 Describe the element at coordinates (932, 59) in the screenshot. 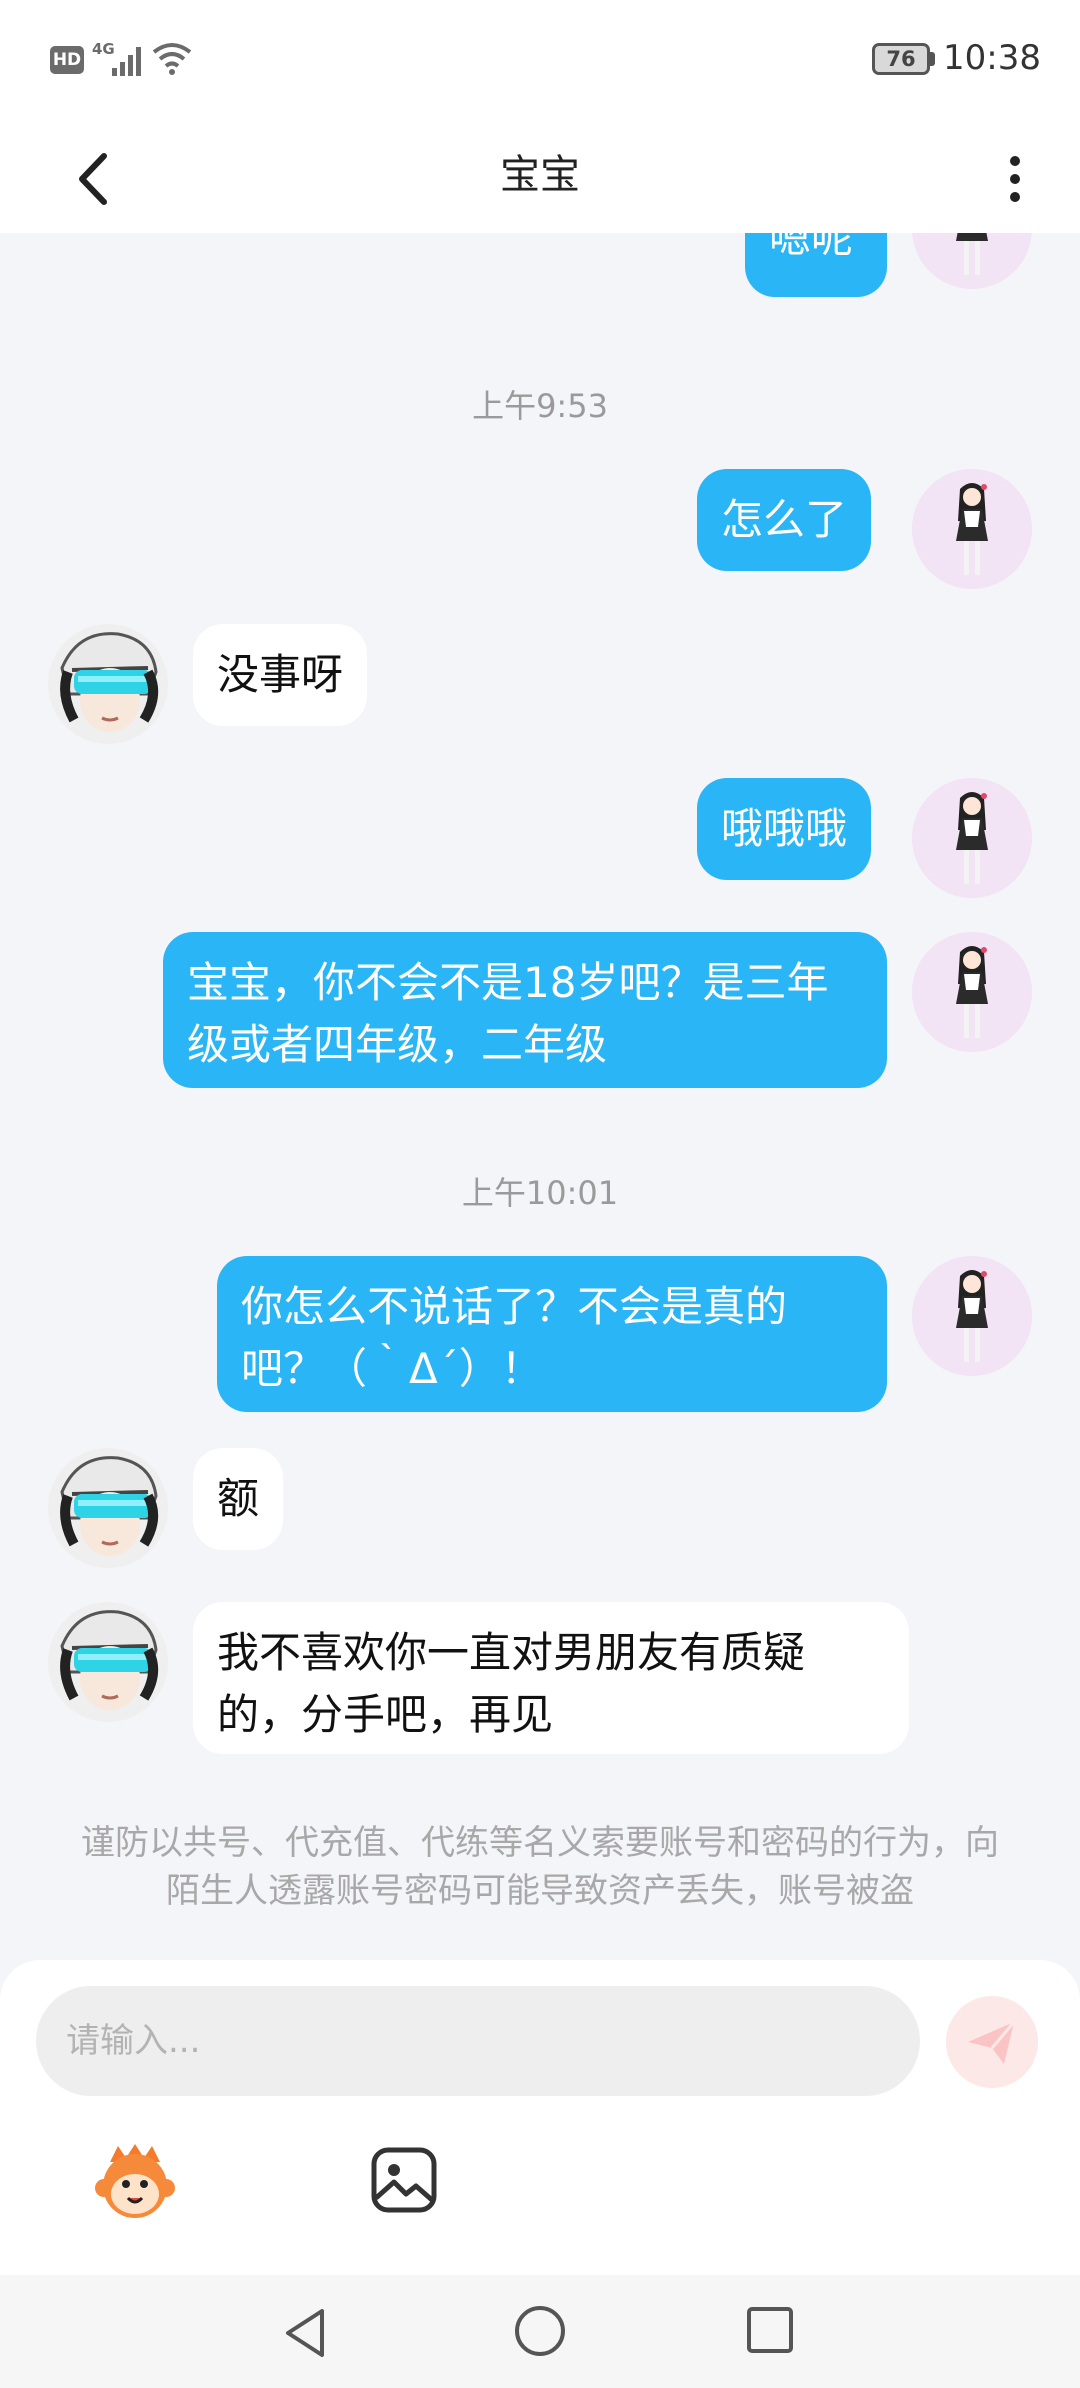

I see `battery-tip` at that location.